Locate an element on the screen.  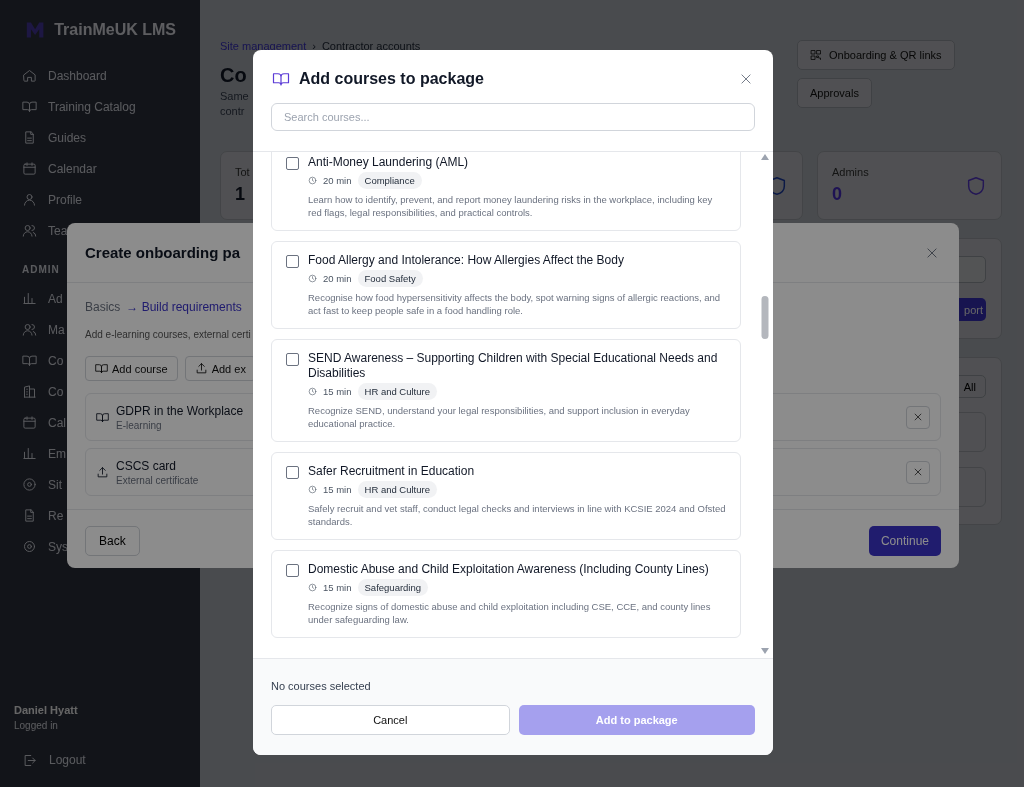
course-description: Recognise how food hypersensitivity affects the body, spot warning signs of allergic reactions, and act fast to keep people safe in a food handling role. is located at coordinates (515, 304).